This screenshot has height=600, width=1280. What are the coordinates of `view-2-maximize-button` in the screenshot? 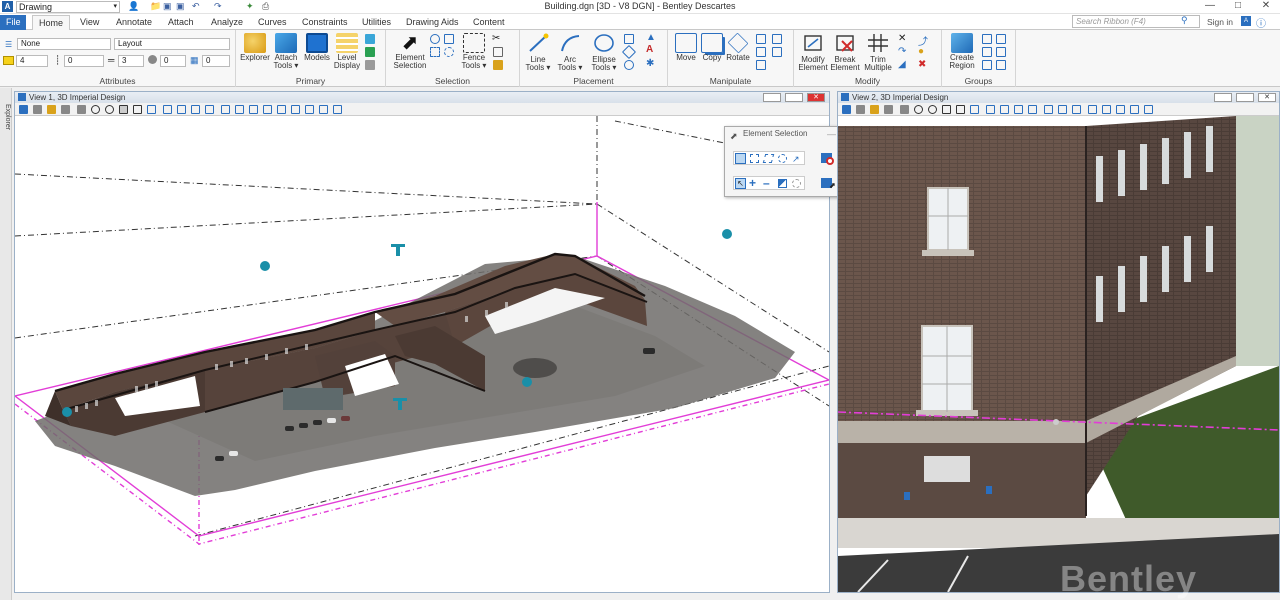 It's located at (1245, 97).